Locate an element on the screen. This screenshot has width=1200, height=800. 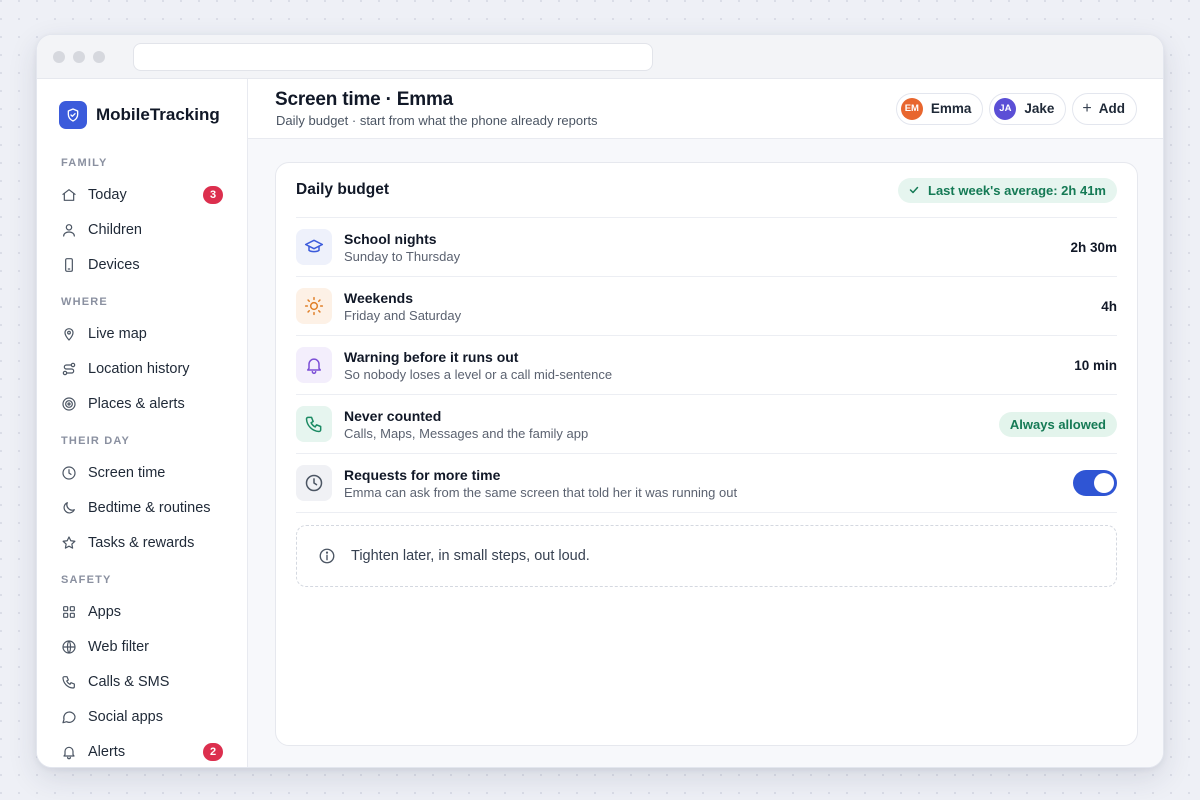
budget-row-school-nights: School nights Sunday to Thursday 2h 30m is located at coordinates (706, 247).